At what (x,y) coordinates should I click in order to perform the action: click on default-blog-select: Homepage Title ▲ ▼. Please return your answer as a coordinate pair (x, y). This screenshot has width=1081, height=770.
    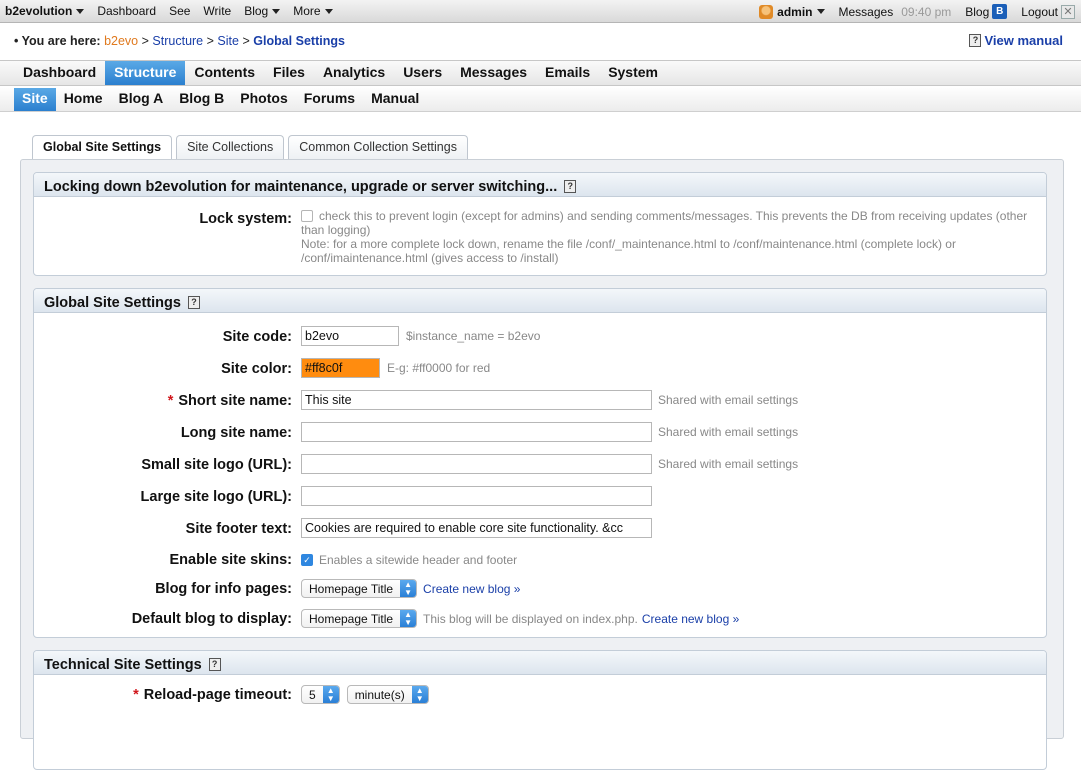
    Looking at the image, I should click on (359, 618).